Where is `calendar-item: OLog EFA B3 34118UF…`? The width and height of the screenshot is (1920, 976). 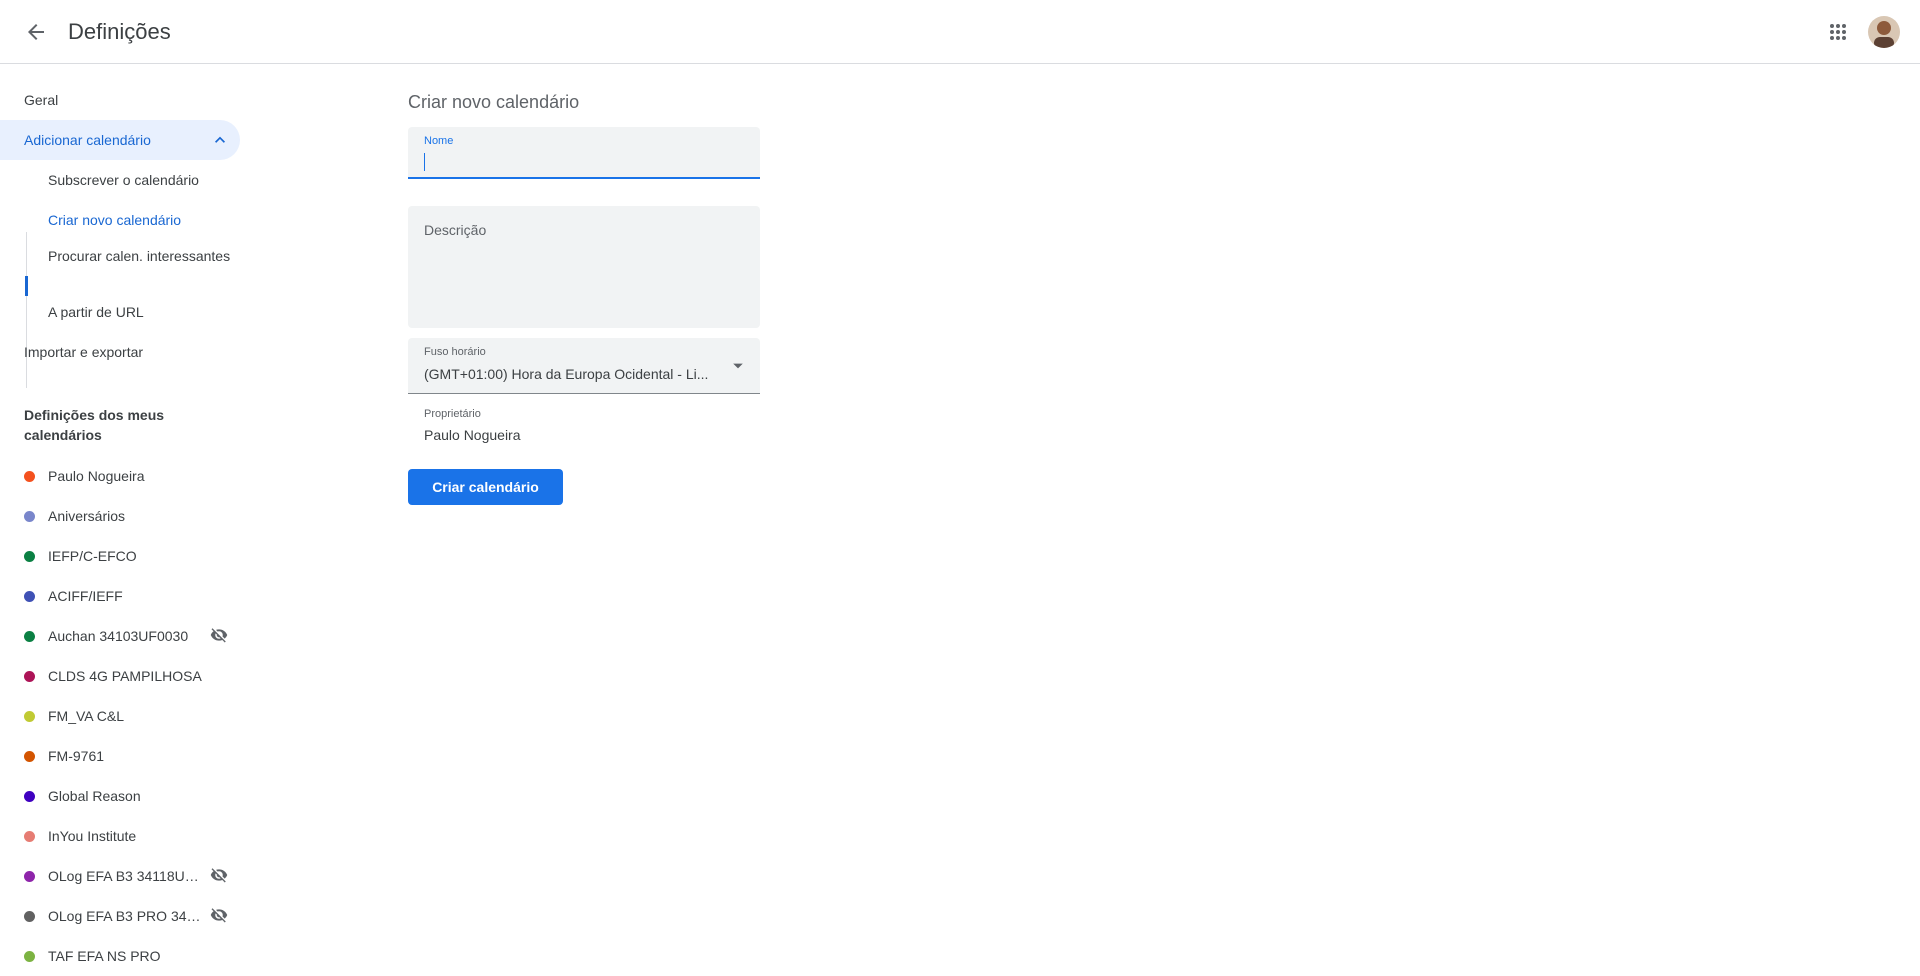 calendar-item: OLog EFA B3 34118UF… is located at coordinates (120, 876).